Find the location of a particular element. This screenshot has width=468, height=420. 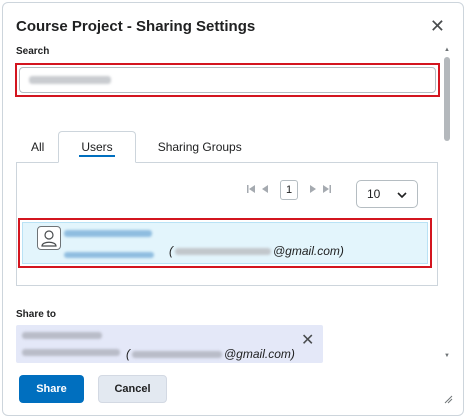

scroll-down-icon: ▼ is located at coordinates (447, 356).